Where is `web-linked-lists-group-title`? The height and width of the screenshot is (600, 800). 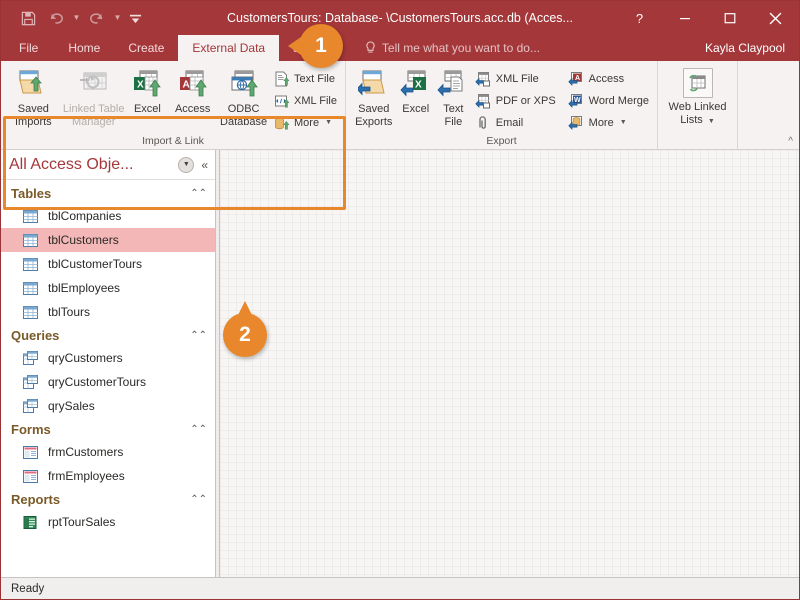
web-linked-lists-group-title is located at coordinates (697, 141).